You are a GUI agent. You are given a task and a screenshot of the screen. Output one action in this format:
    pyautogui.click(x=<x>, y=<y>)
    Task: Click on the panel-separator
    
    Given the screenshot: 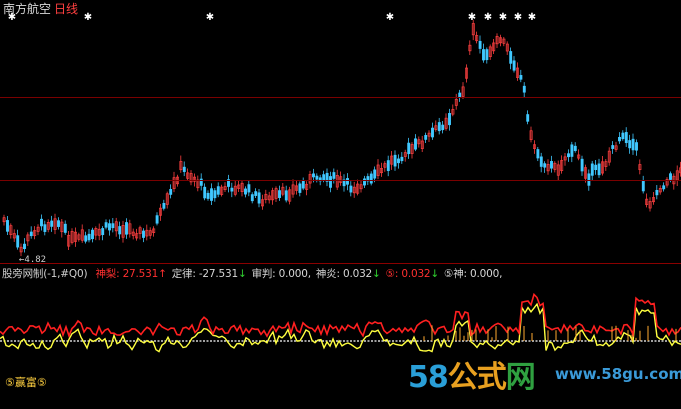 What is the action you would take?
    pyautogui.click(x=340, y=263)
    